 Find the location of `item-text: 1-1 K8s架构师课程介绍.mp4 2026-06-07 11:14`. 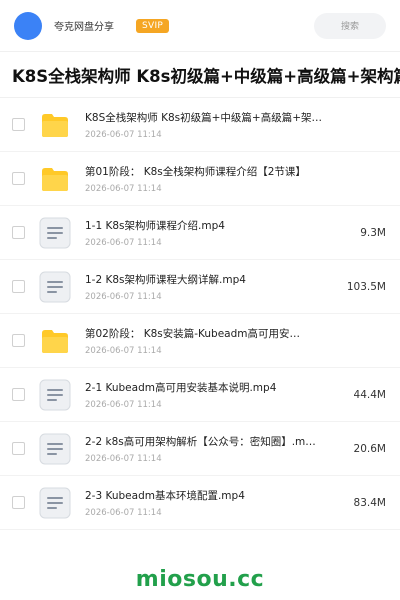

item-text: 1-1 K8s架构师课程介绍.mp4 2026-06-07 11:14 is located at coordinates (222, 233).